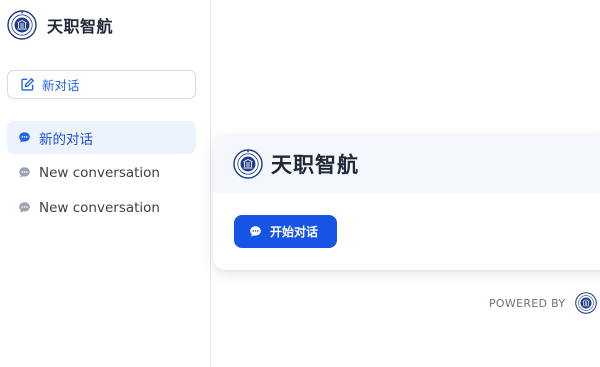 This screenshot has width=600, height=367. Describe the element at coordinates (80, 26) in the screenshot. I see `brand-name: 天职智航` at that location.